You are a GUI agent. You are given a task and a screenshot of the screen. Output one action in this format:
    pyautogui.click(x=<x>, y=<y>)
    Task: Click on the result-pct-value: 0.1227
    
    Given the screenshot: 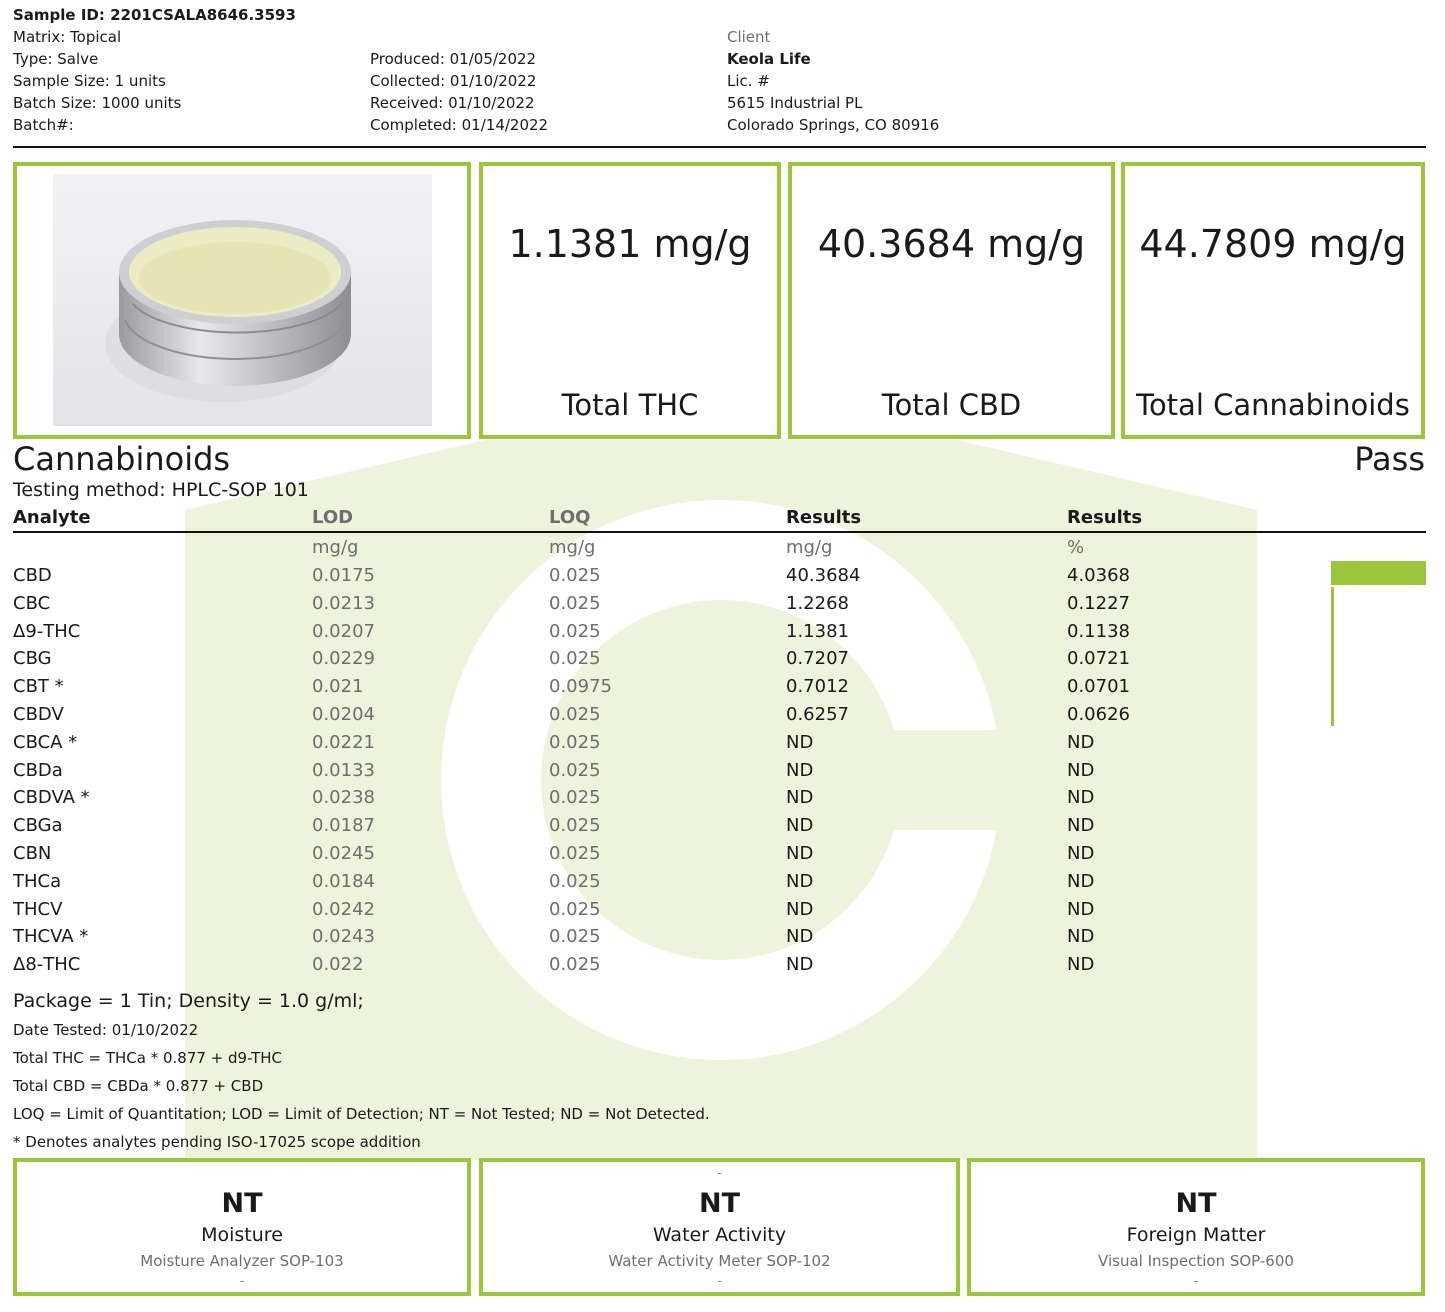 What is the action you would take?
    pyautogui.click(x=1098, y=603)
    